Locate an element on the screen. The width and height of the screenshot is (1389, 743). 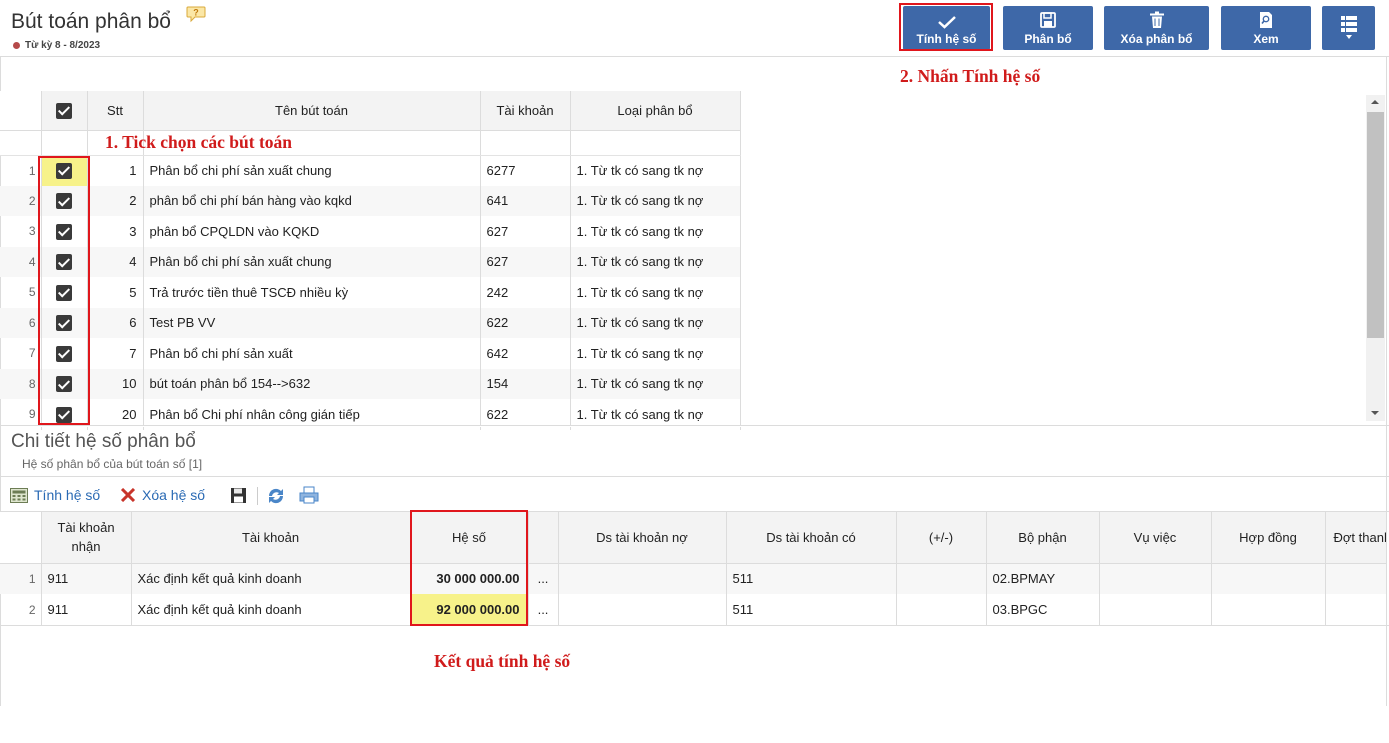
calc-coefficient-tool: Tính hệ số is located at coordinates (55, 495).